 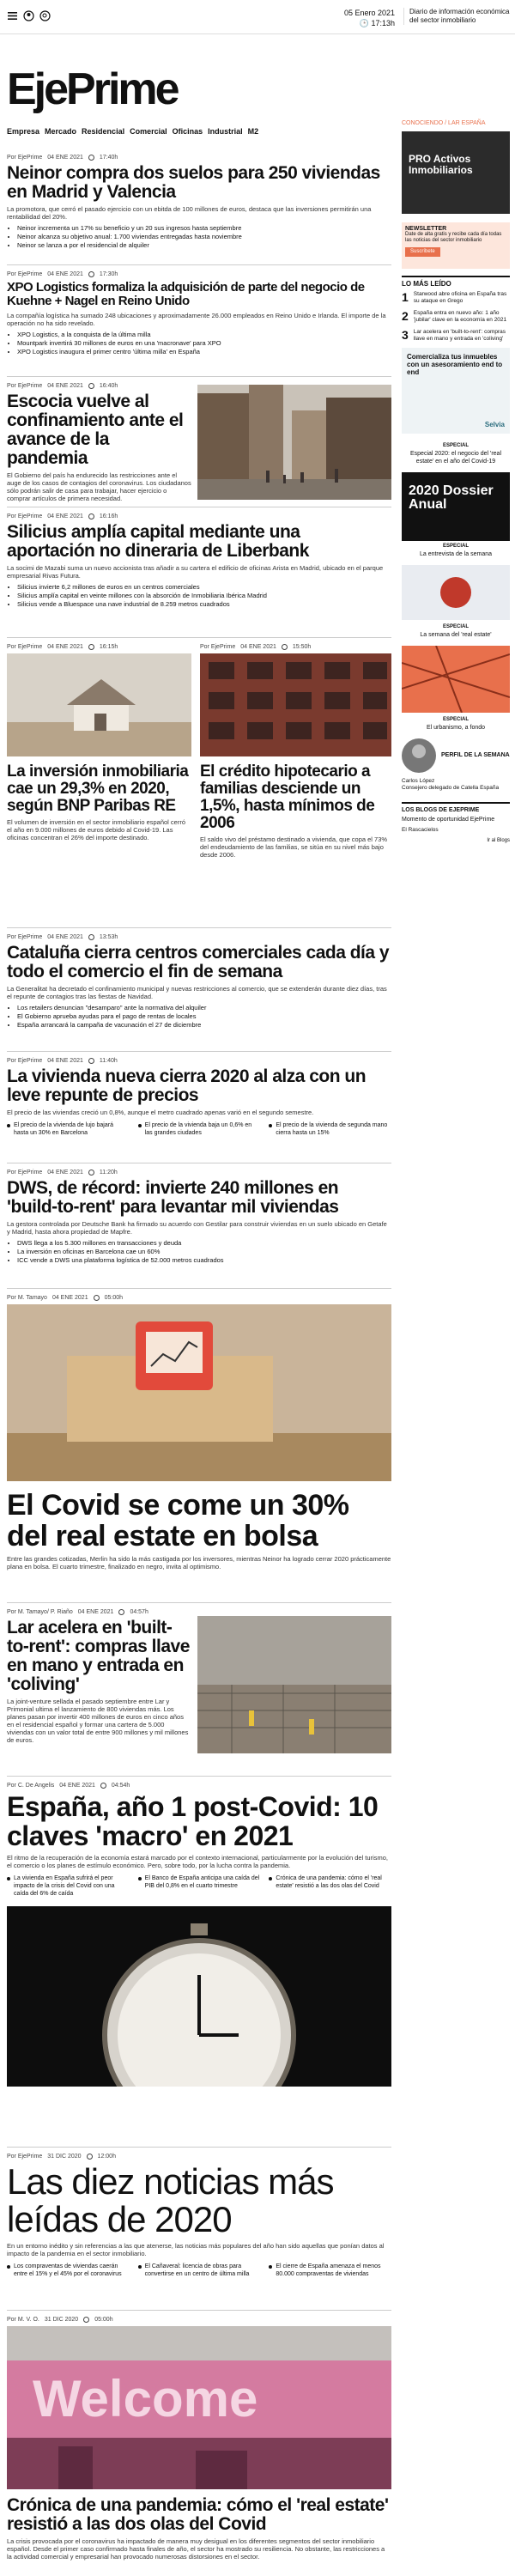 I want to click on wooden-blocks-photo, so click(x=199, y=1393).